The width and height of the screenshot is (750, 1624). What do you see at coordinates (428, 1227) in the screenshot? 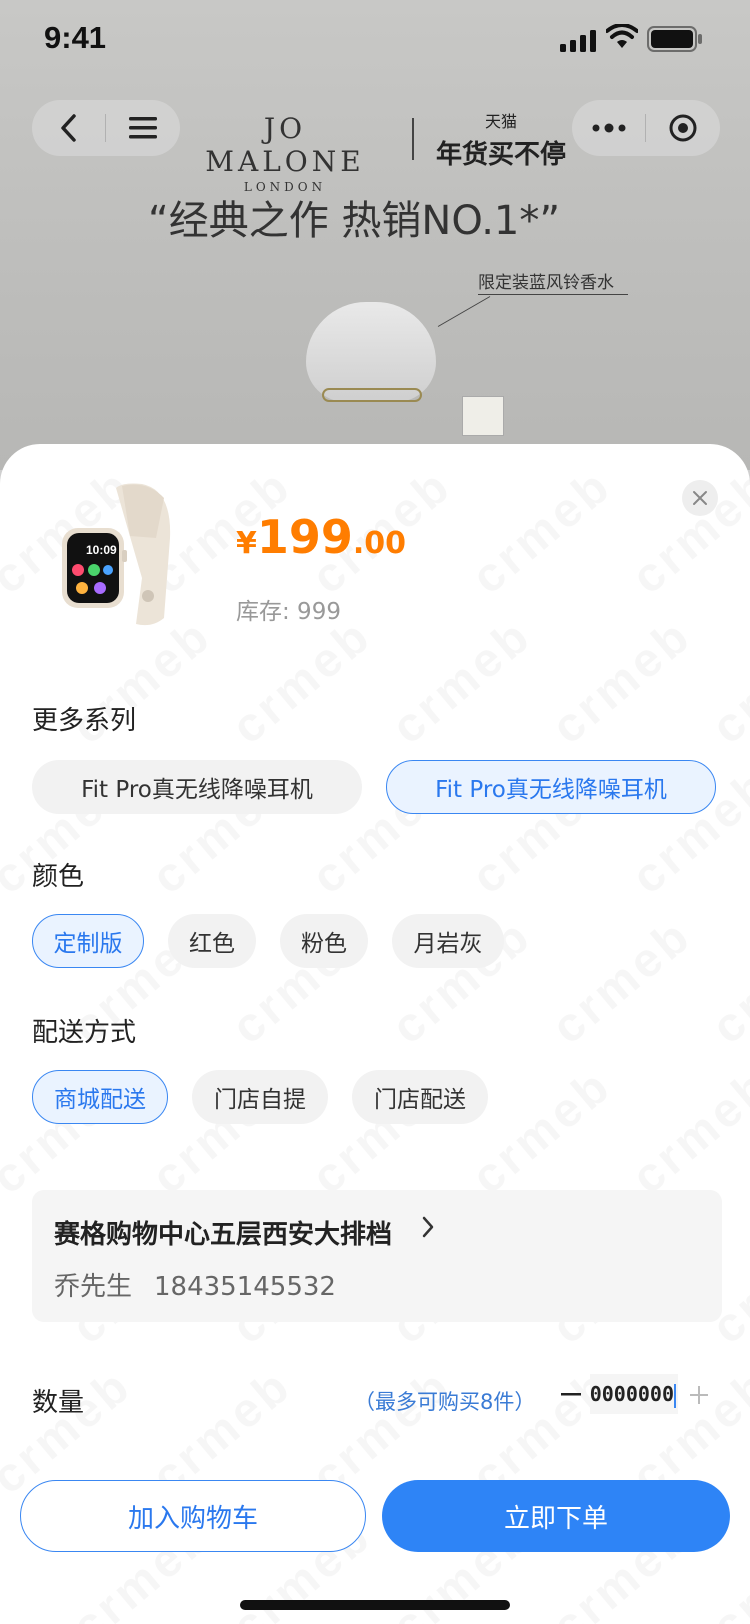
I see `chevron-right-icon` at bounding box center [428, 1227].